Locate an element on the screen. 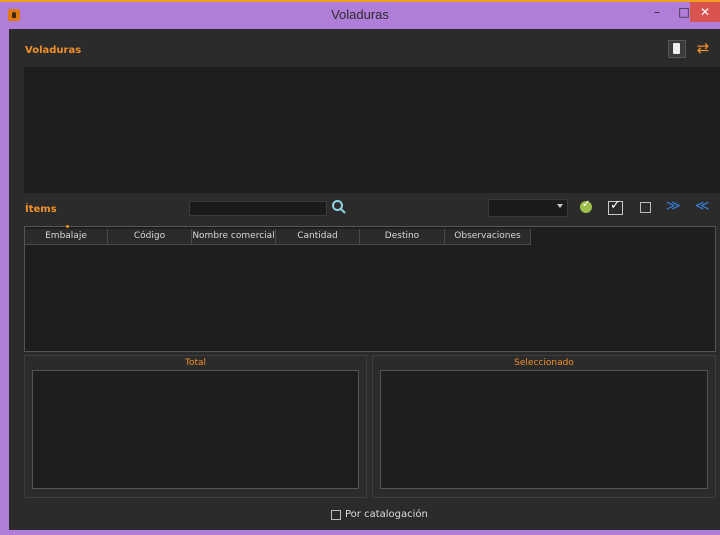  column-header-embalaje: Embalaje is located at coordinates (66, 235).